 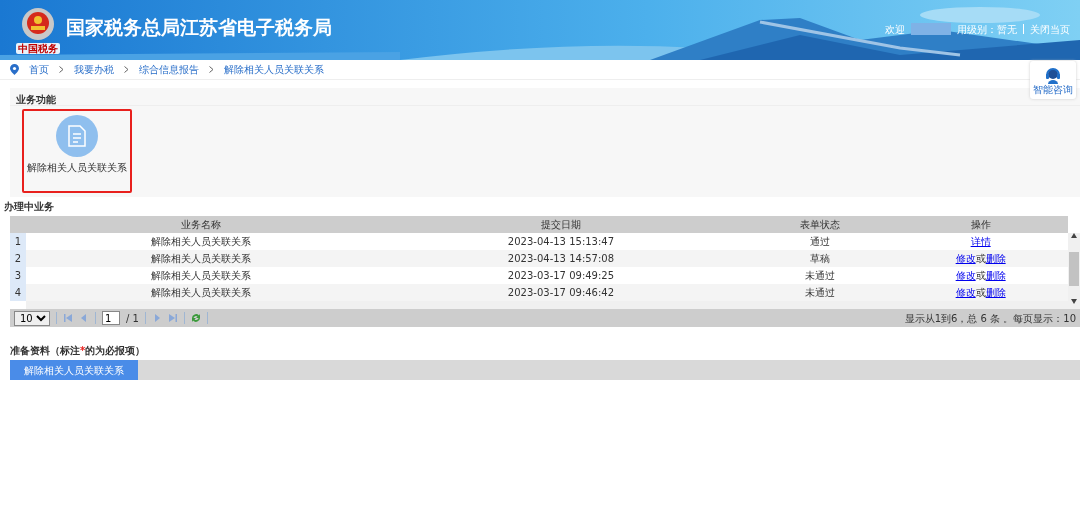 I want to click on table-cell: 2023-04-13 14:57:08, so click(x=561, y=258).